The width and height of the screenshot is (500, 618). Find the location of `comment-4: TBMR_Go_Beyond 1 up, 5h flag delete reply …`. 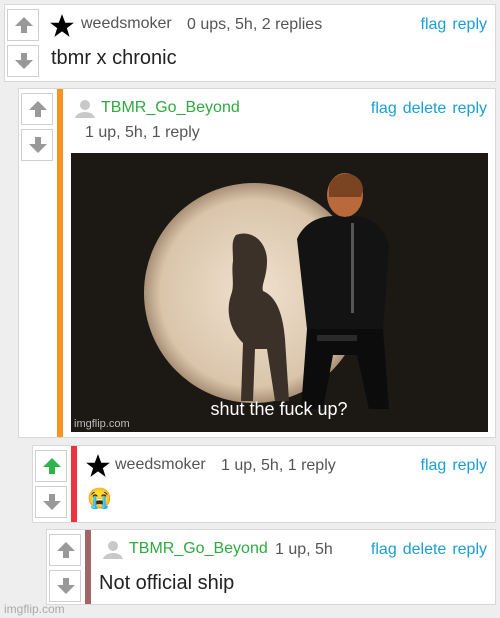

comment-4: TBMR_Go_Beyond 1 up, 5h flag delete reply … is located at coordinates (271, 567).